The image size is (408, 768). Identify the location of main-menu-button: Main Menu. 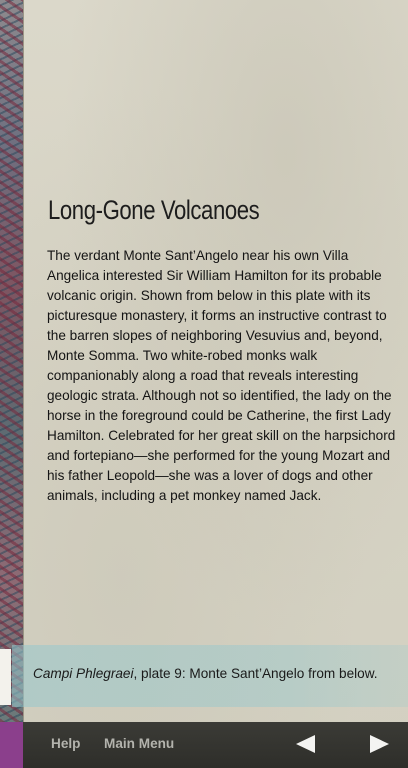
(139, 743).